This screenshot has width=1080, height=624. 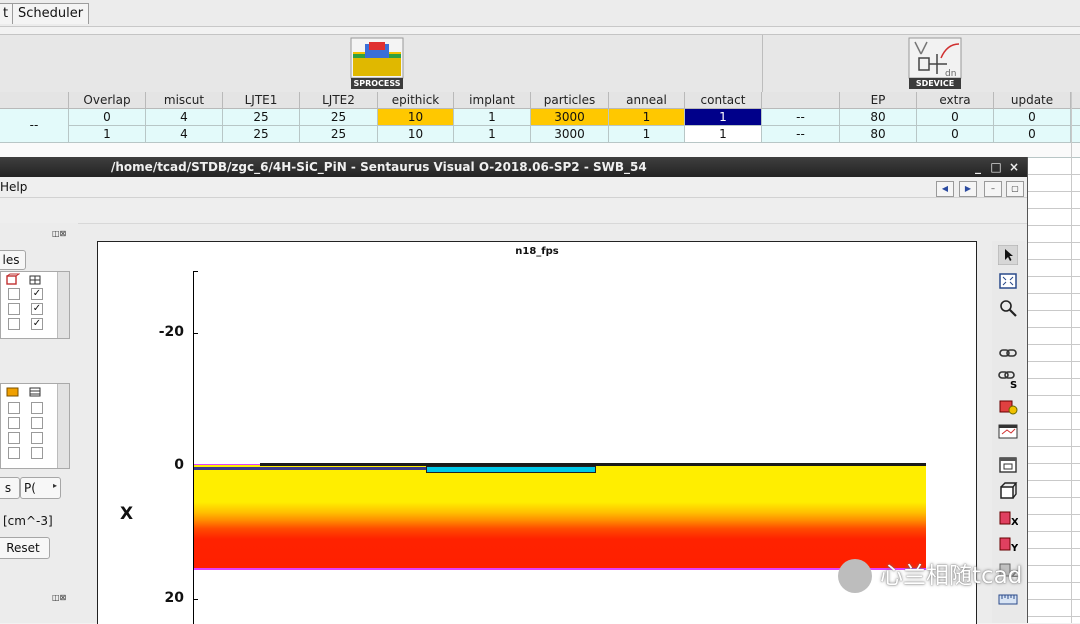 I want to click on colormap-icon, so click(x=1008, y=431).